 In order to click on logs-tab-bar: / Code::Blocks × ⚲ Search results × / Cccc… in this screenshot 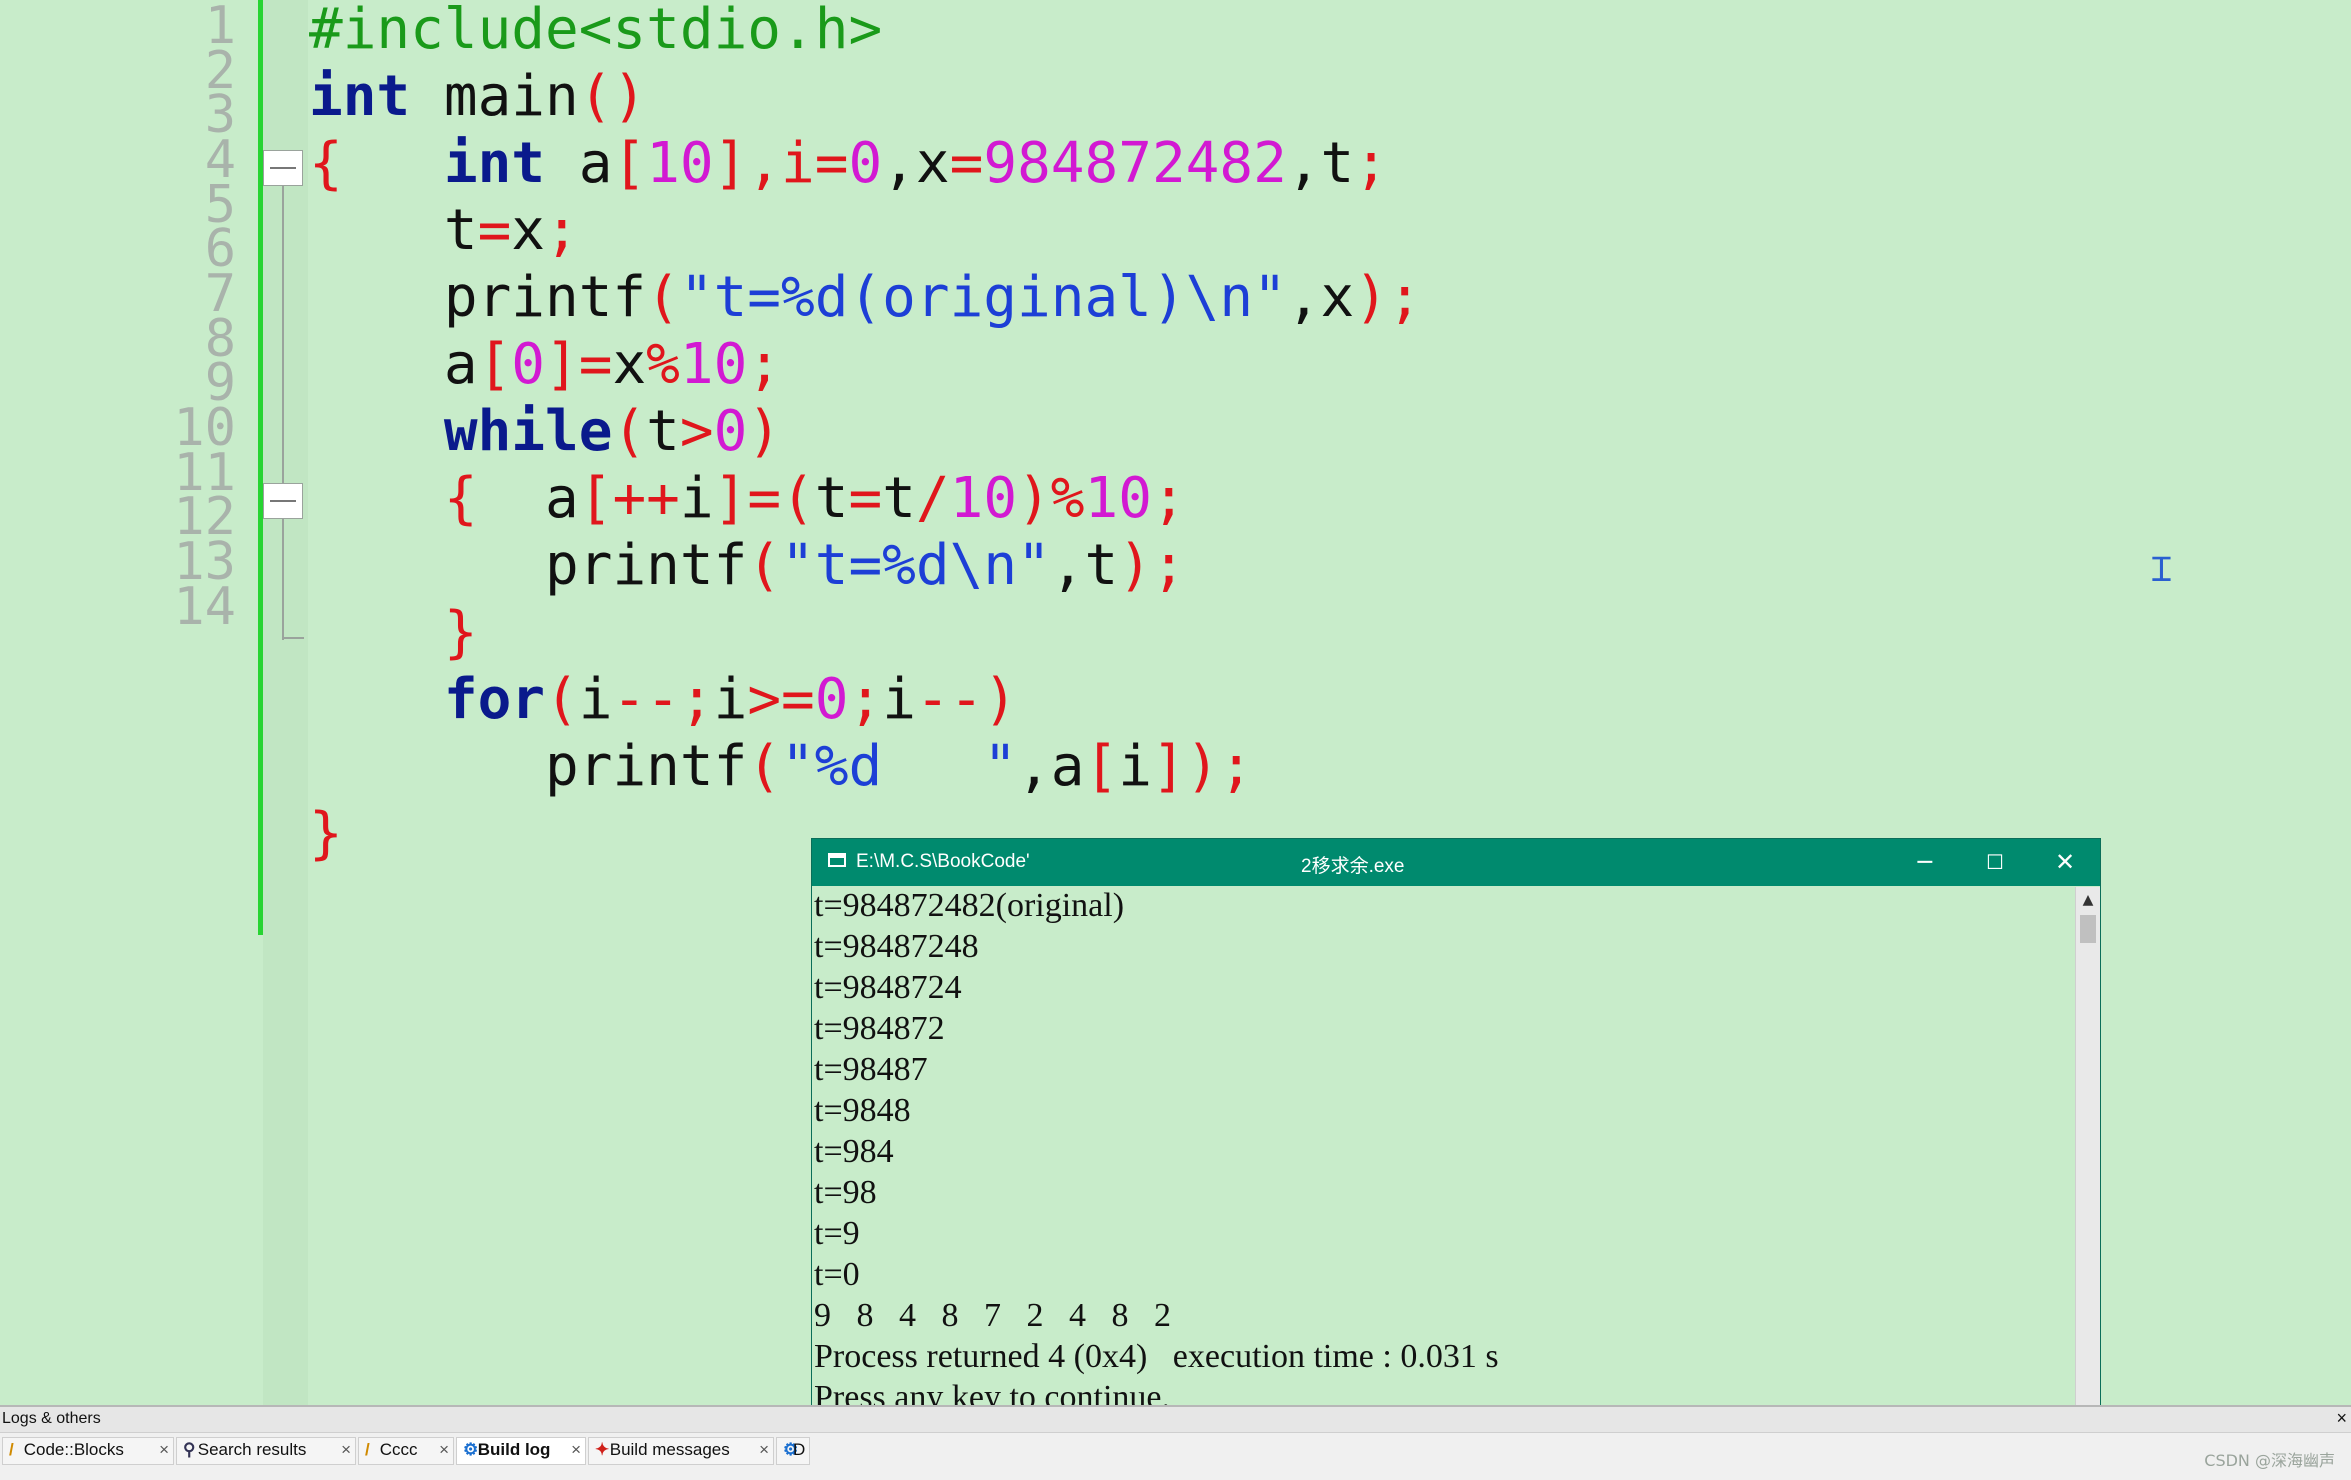, I will do `click(1175, 1456)`.